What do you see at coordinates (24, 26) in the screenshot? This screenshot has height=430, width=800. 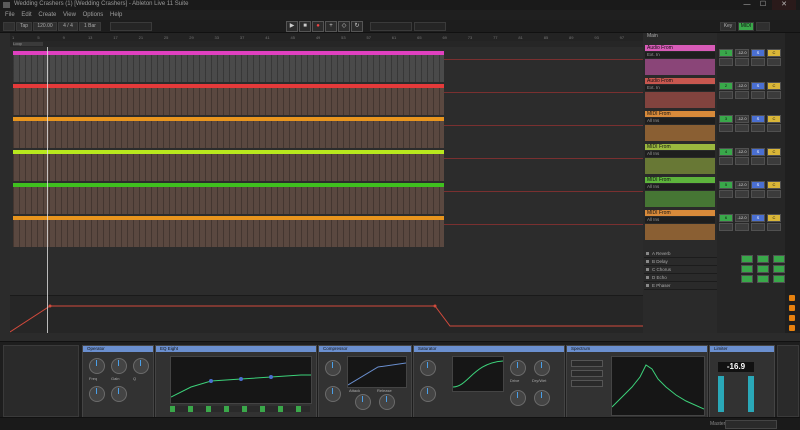 I see `tap-tempo-button: Tap` at bounding box center [24, 26].